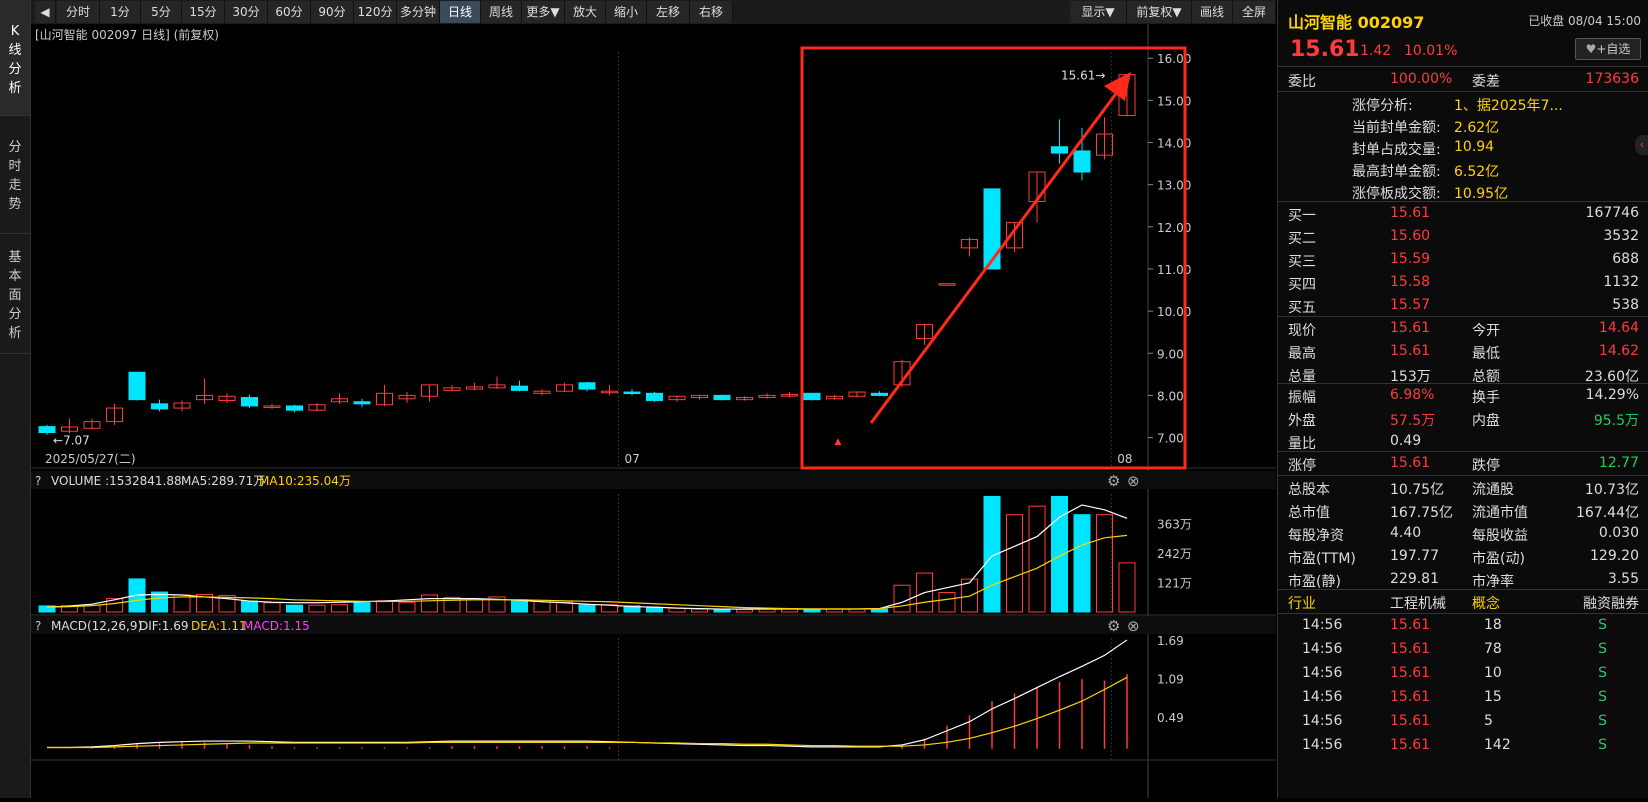 The height and width of the screenshot is (802, 1648). What do you see at coordinates (418, 12) in the screenshot?
I see `period-button-8: 多分钟` at bounding box center [418, 12].